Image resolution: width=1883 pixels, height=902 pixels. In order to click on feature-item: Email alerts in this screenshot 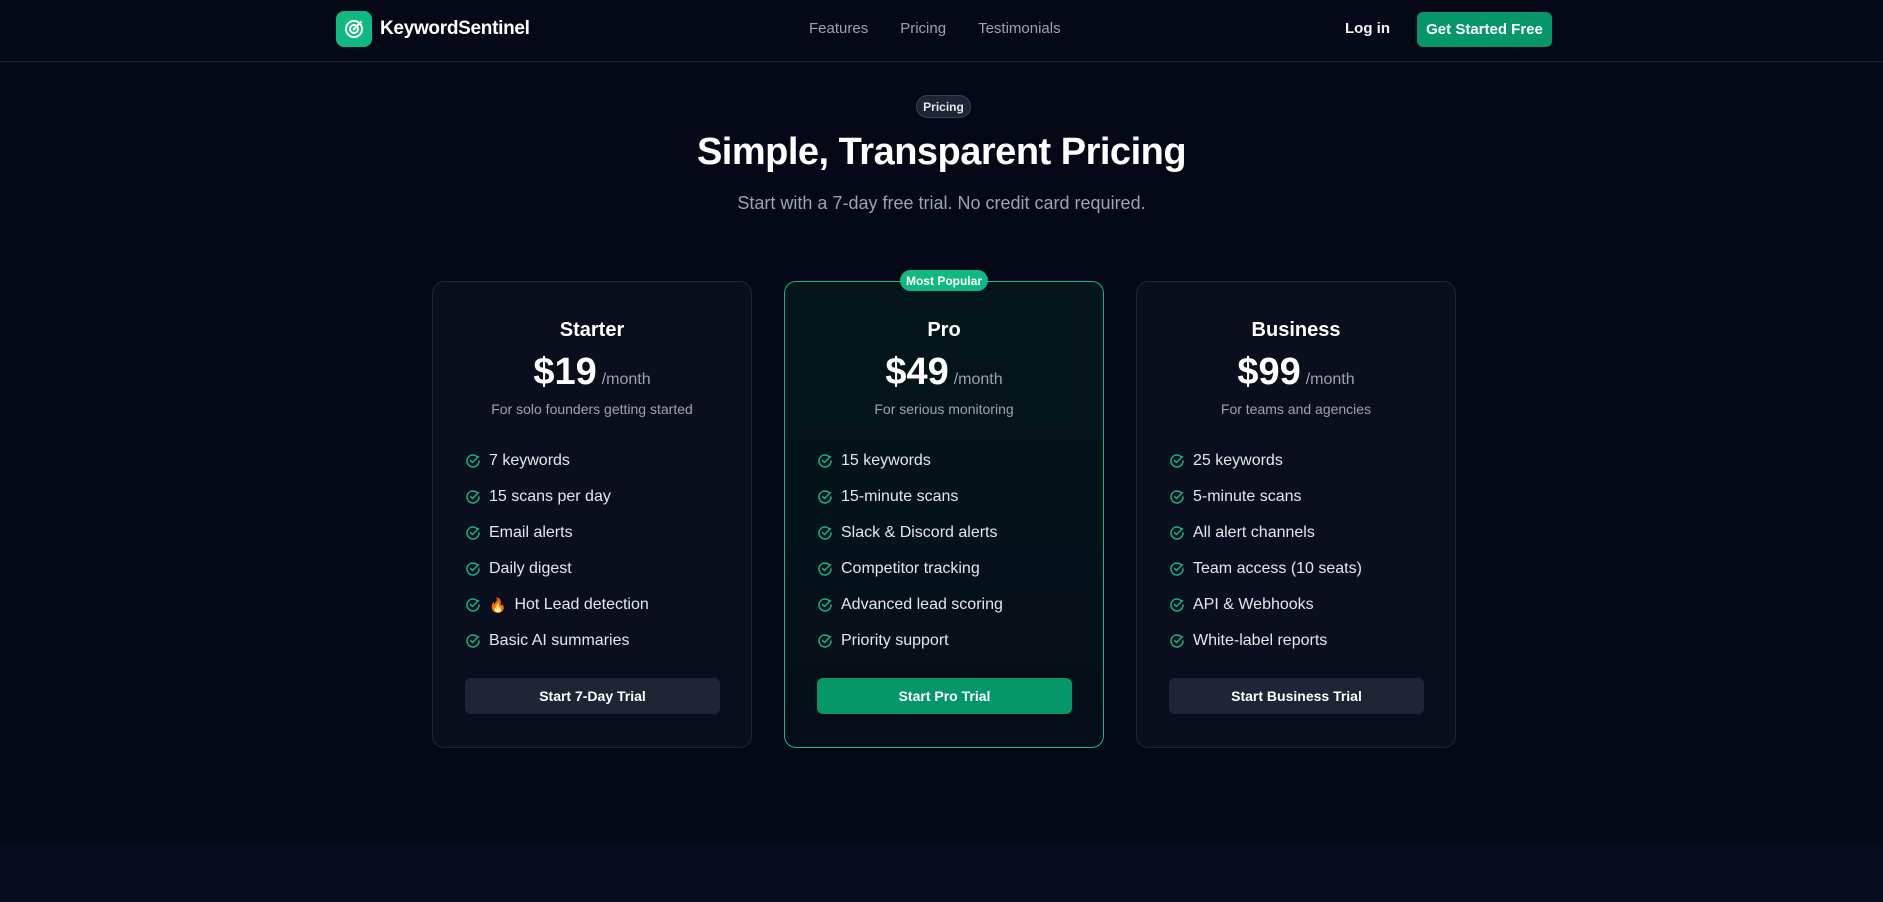, I will do `click(557, 533)`.